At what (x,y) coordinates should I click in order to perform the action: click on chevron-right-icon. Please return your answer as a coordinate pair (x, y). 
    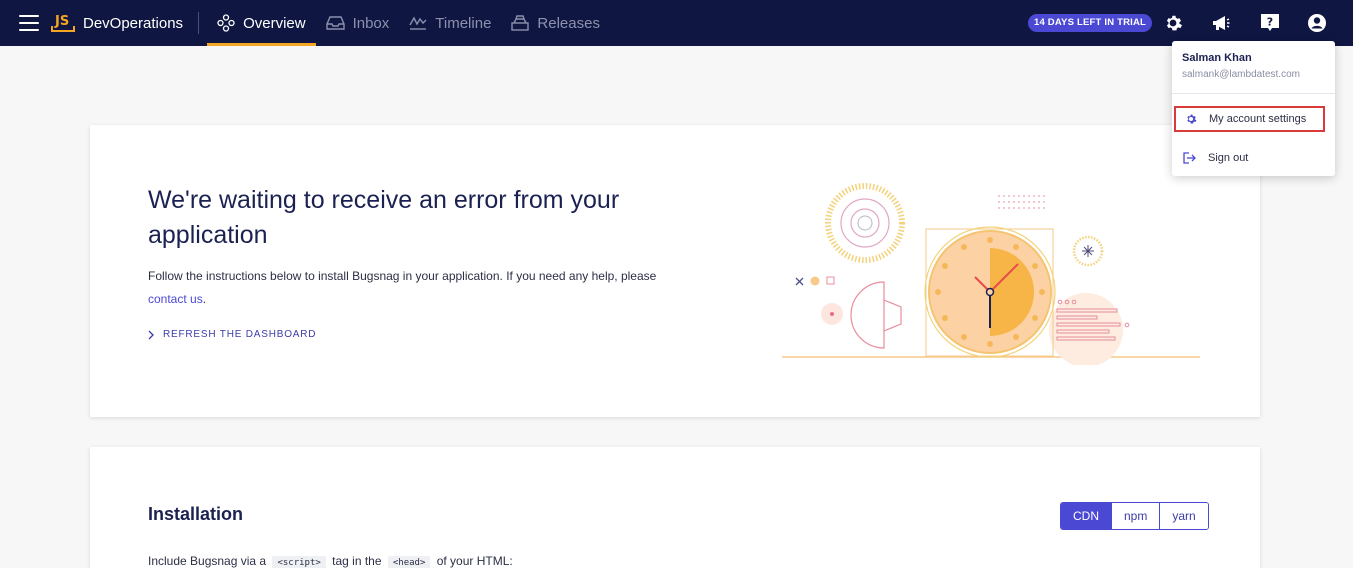
    Looking at the image, I should click on (151, 334).